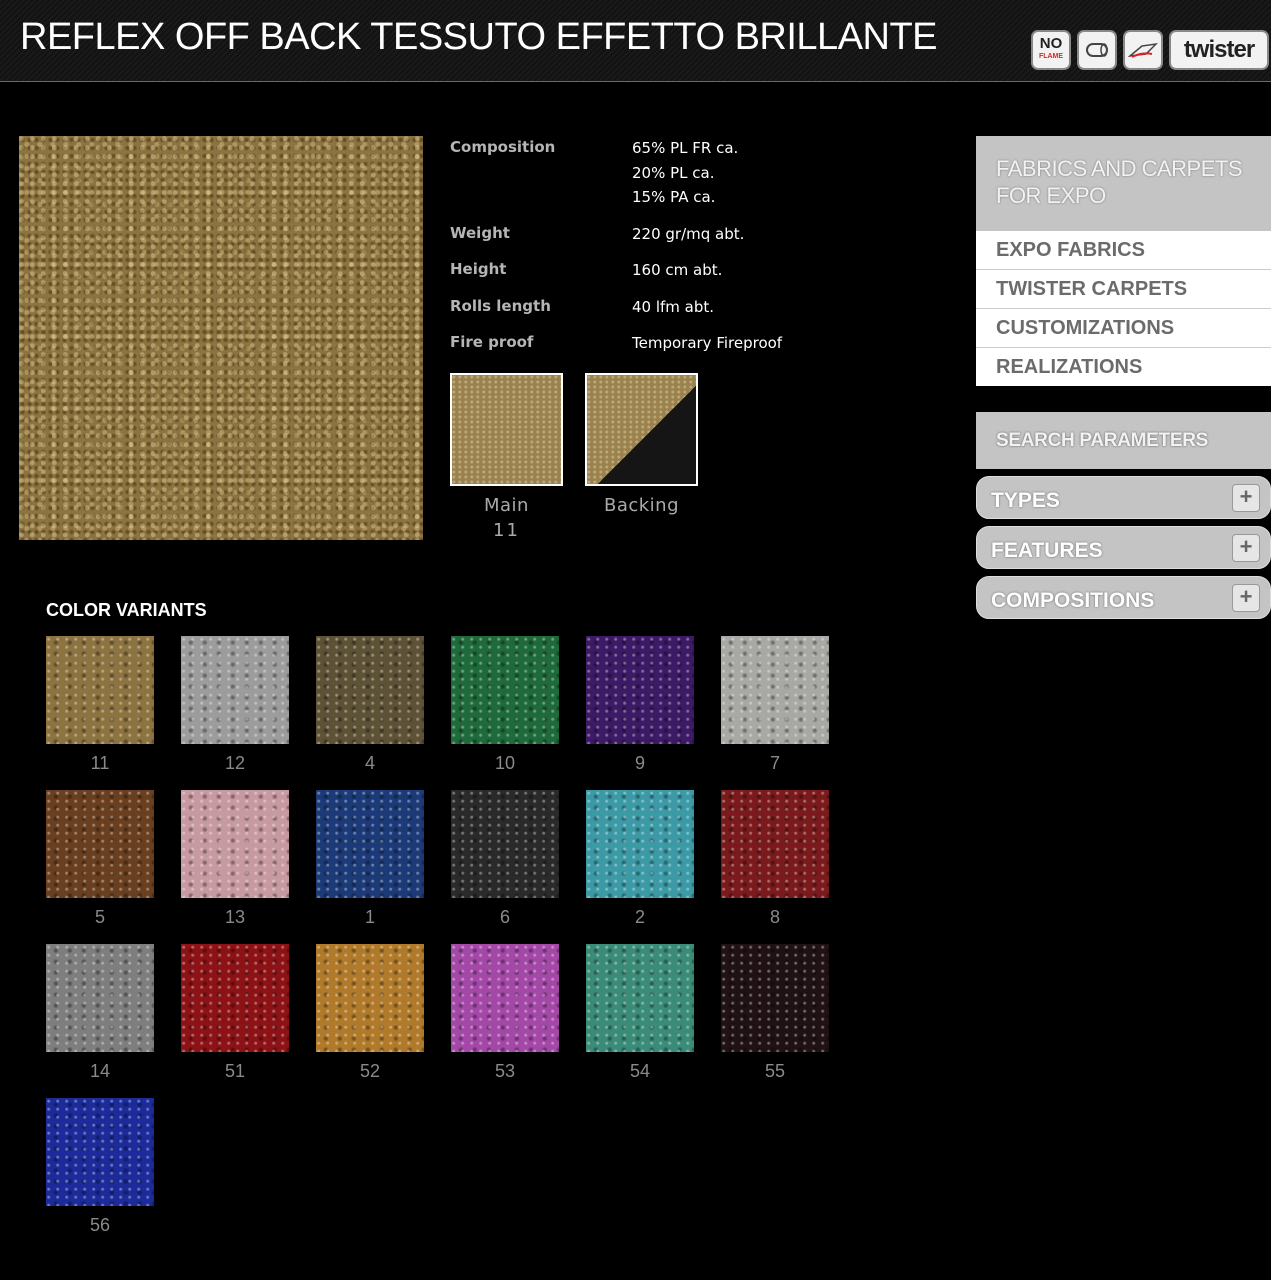  I want to click on color-variant-item: 55, so click(775, 1013).